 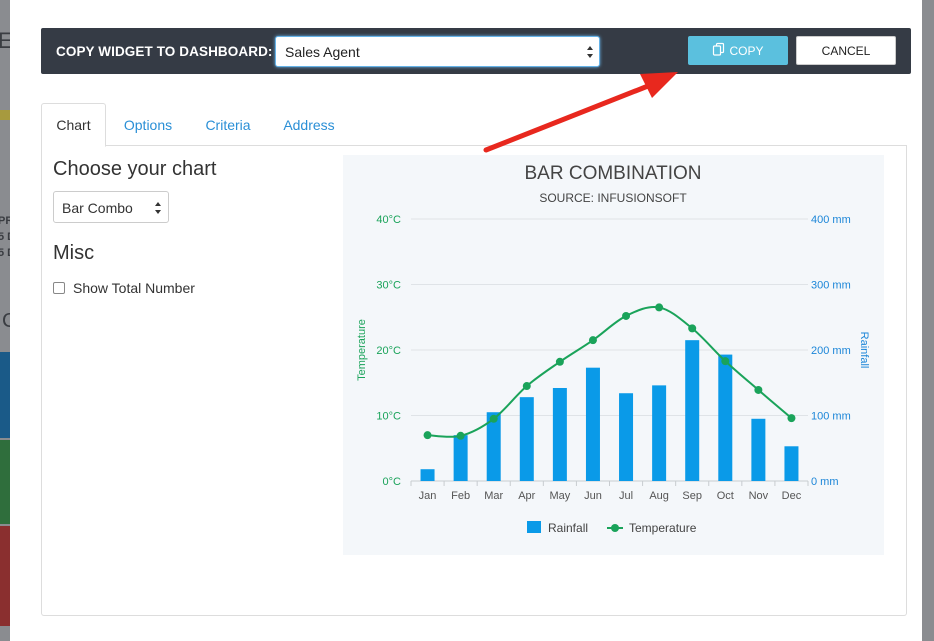 What do you see at coordinates (559, 496) in the screenshot?
I see `x-axis-tick: May` at bounding box center [559, 496].